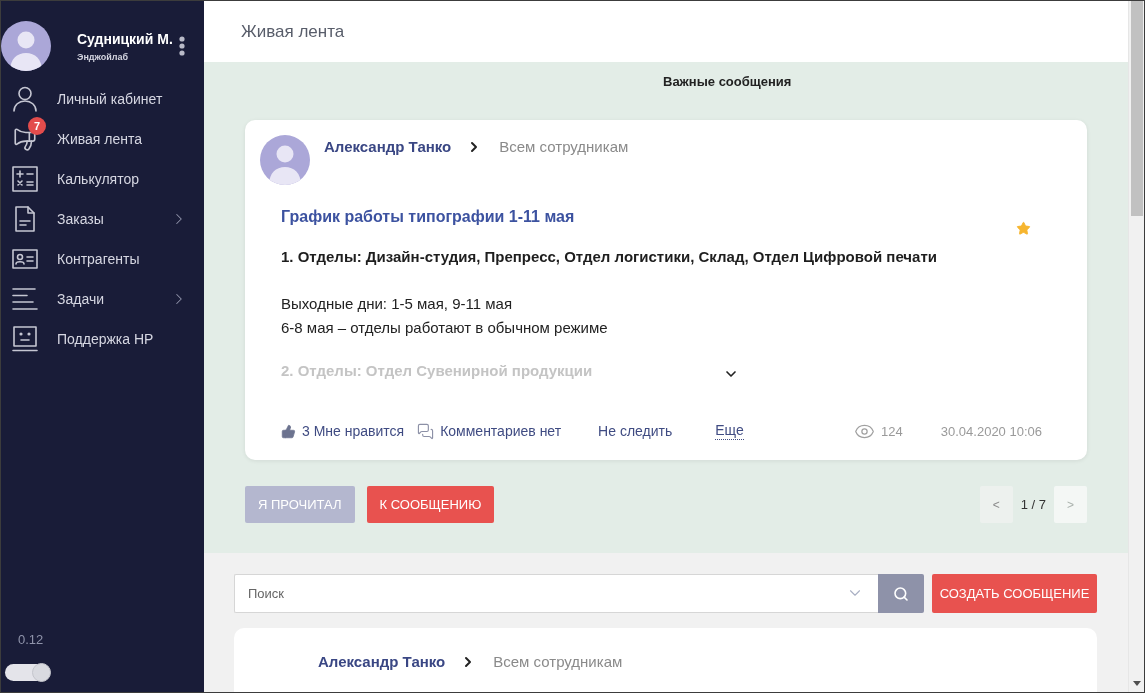  What do you see at coordinates (1136, 346) in the screenshot?
I see `scrollbar` at bounding box center [1136, 346].